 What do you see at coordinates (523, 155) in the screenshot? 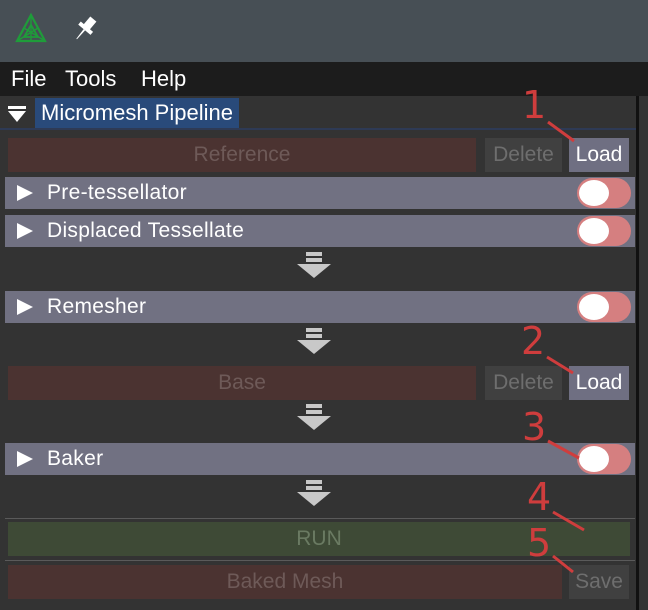
I see `reference-delete-button: Delete` at bounding box center [523, 155].